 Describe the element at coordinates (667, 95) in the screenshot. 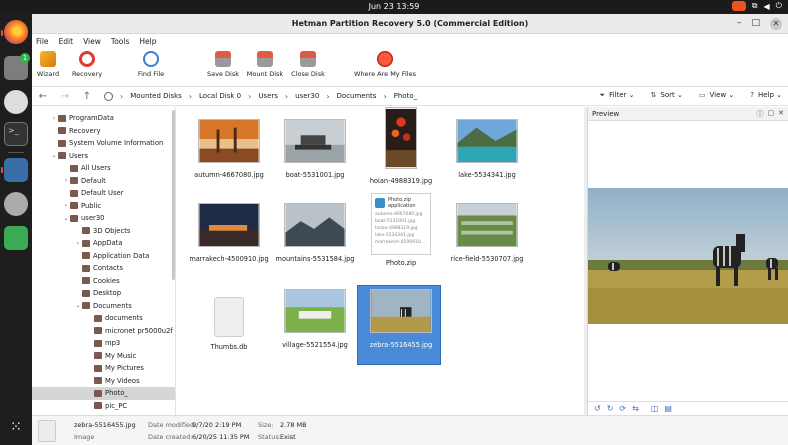

I see `sort-button: ⇅ Sort ⌄` at that location.